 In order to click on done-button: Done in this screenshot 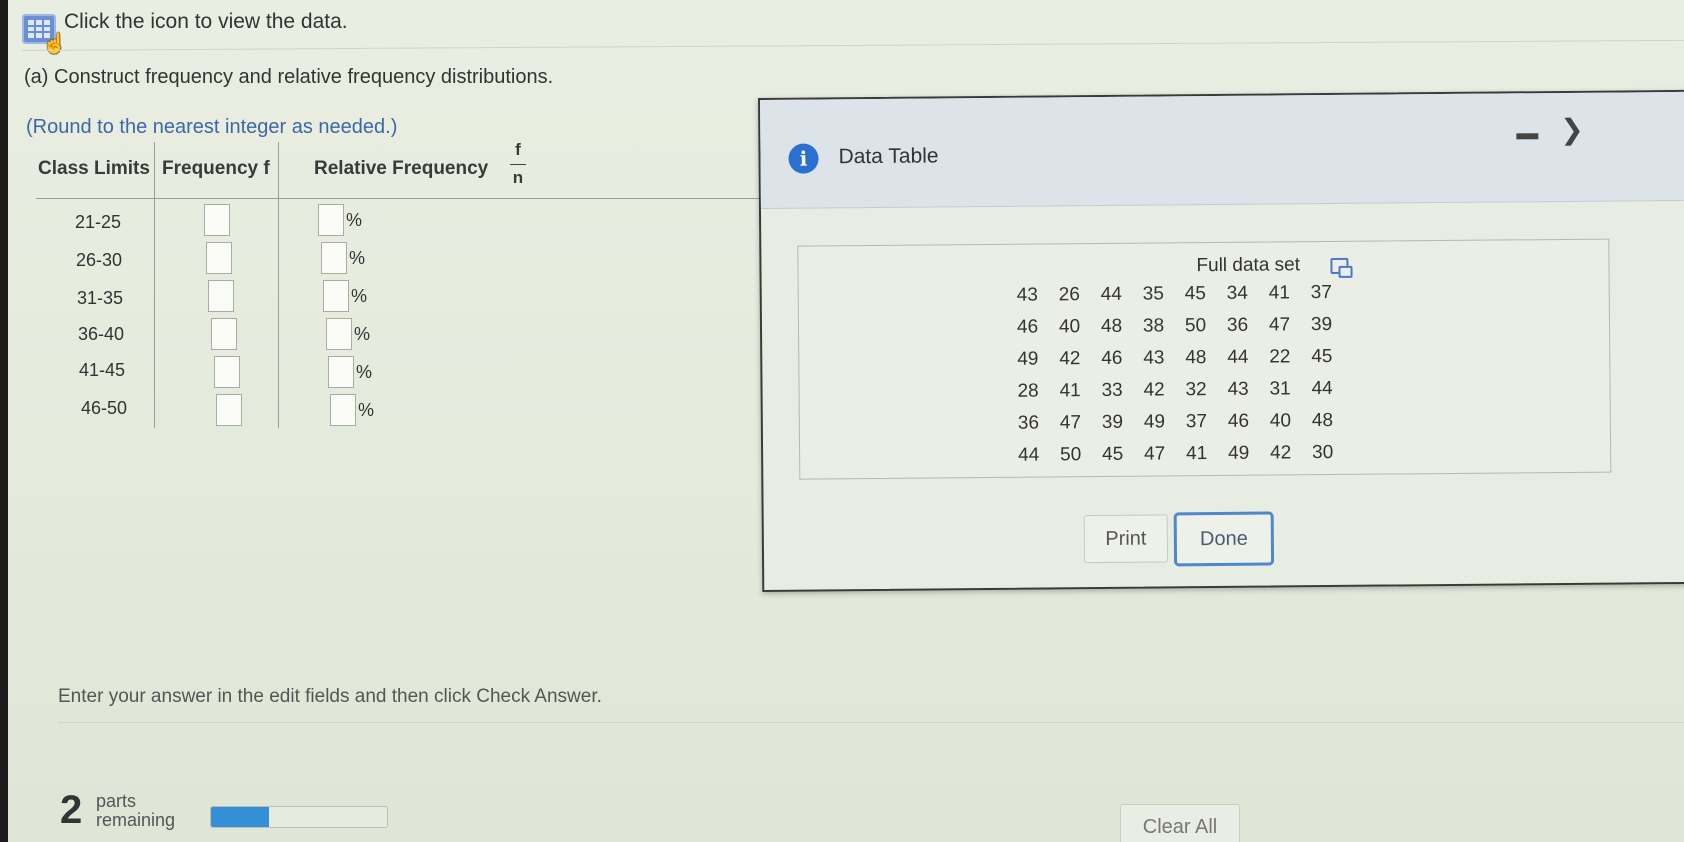, I will do `click(1224, 539)`.